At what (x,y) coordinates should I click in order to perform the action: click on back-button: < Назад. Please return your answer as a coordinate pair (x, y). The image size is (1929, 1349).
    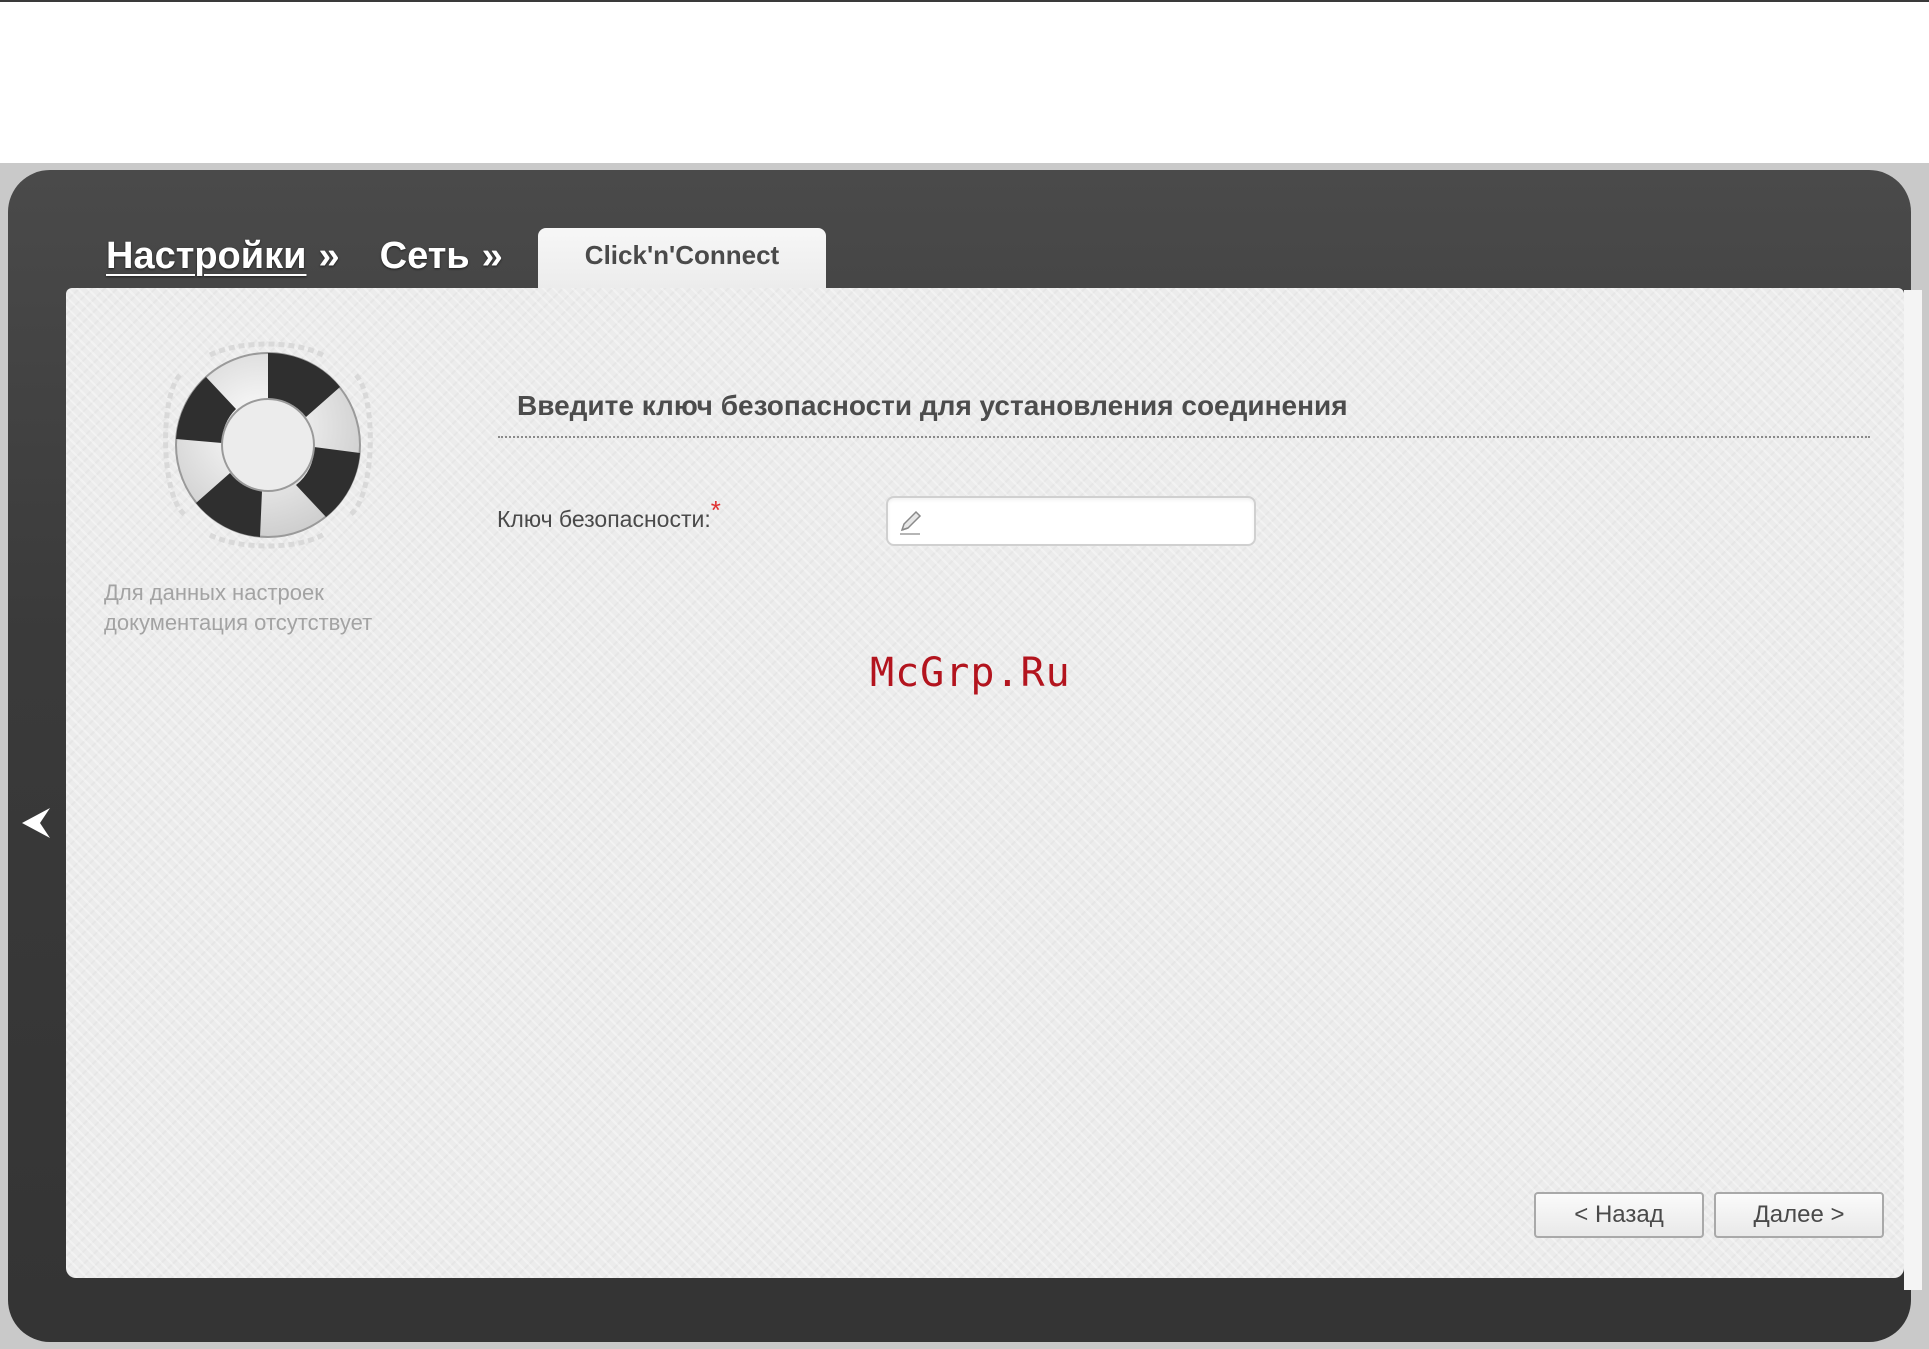
    Looking at the image, I should click on (1619, 1215).